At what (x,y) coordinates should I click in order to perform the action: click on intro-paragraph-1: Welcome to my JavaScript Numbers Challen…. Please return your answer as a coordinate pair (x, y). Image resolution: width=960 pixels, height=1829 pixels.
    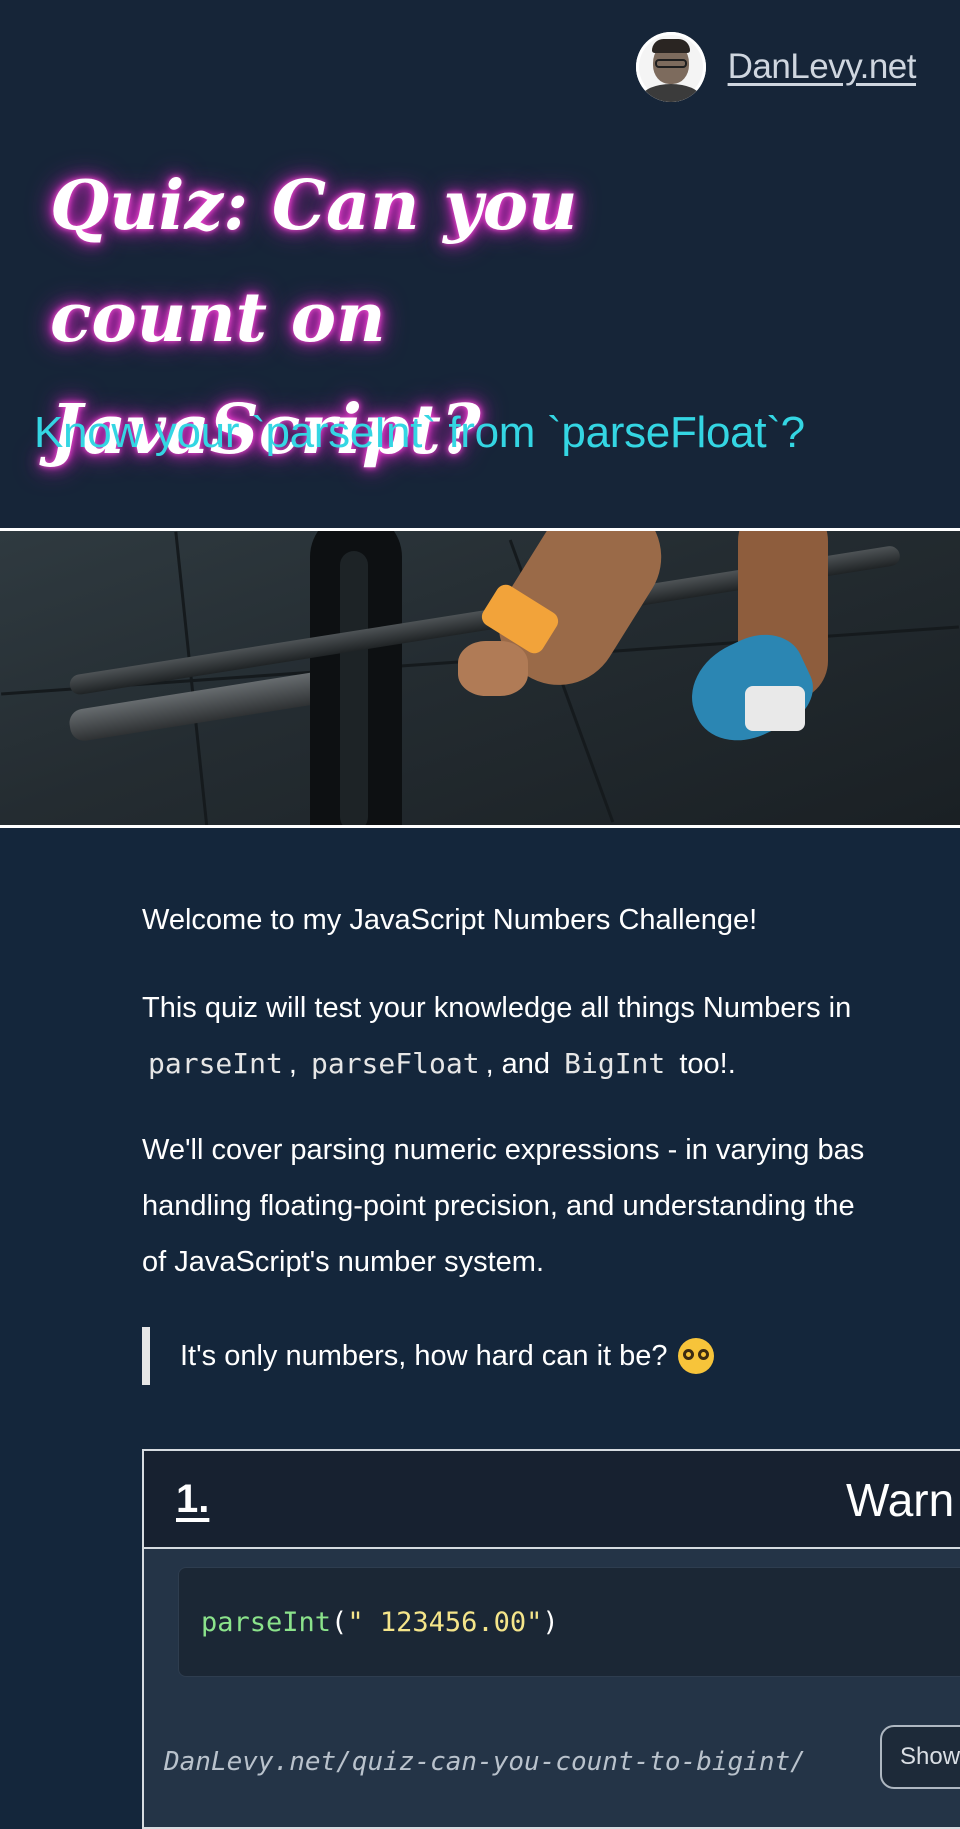
    Looking at the image, I should click on (450, 920).